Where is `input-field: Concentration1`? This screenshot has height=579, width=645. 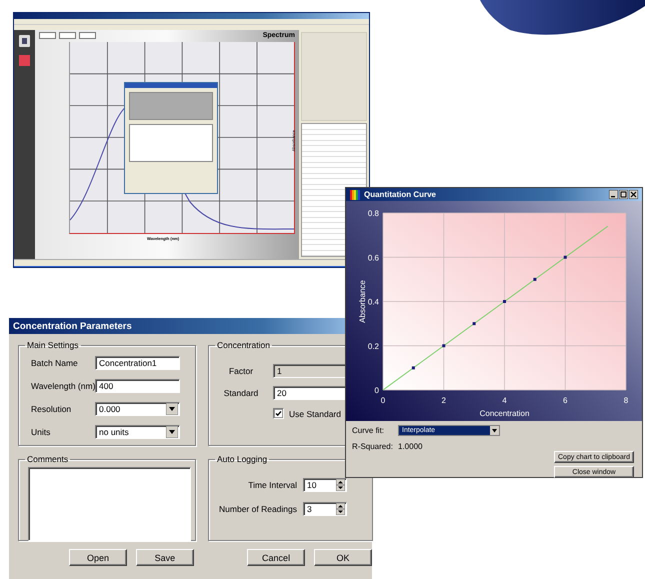
input-field: Concentration1 is located at coordinates (137, 363).